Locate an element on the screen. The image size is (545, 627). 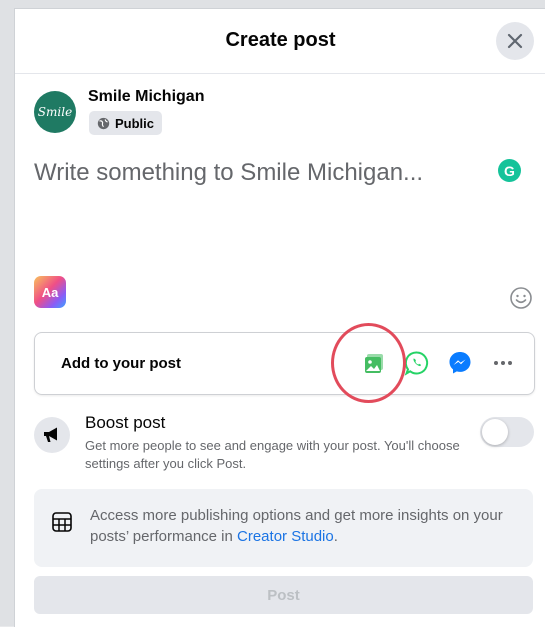
boost-post-toggle is located at coordinates (507, 432).